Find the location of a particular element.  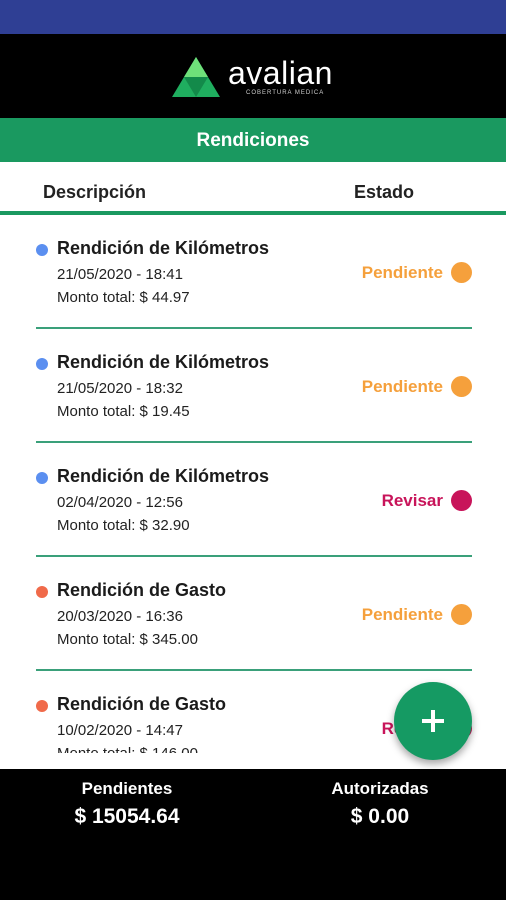

item-amount: Monto total: $ 44.97 is located at coordinates (123, 297).